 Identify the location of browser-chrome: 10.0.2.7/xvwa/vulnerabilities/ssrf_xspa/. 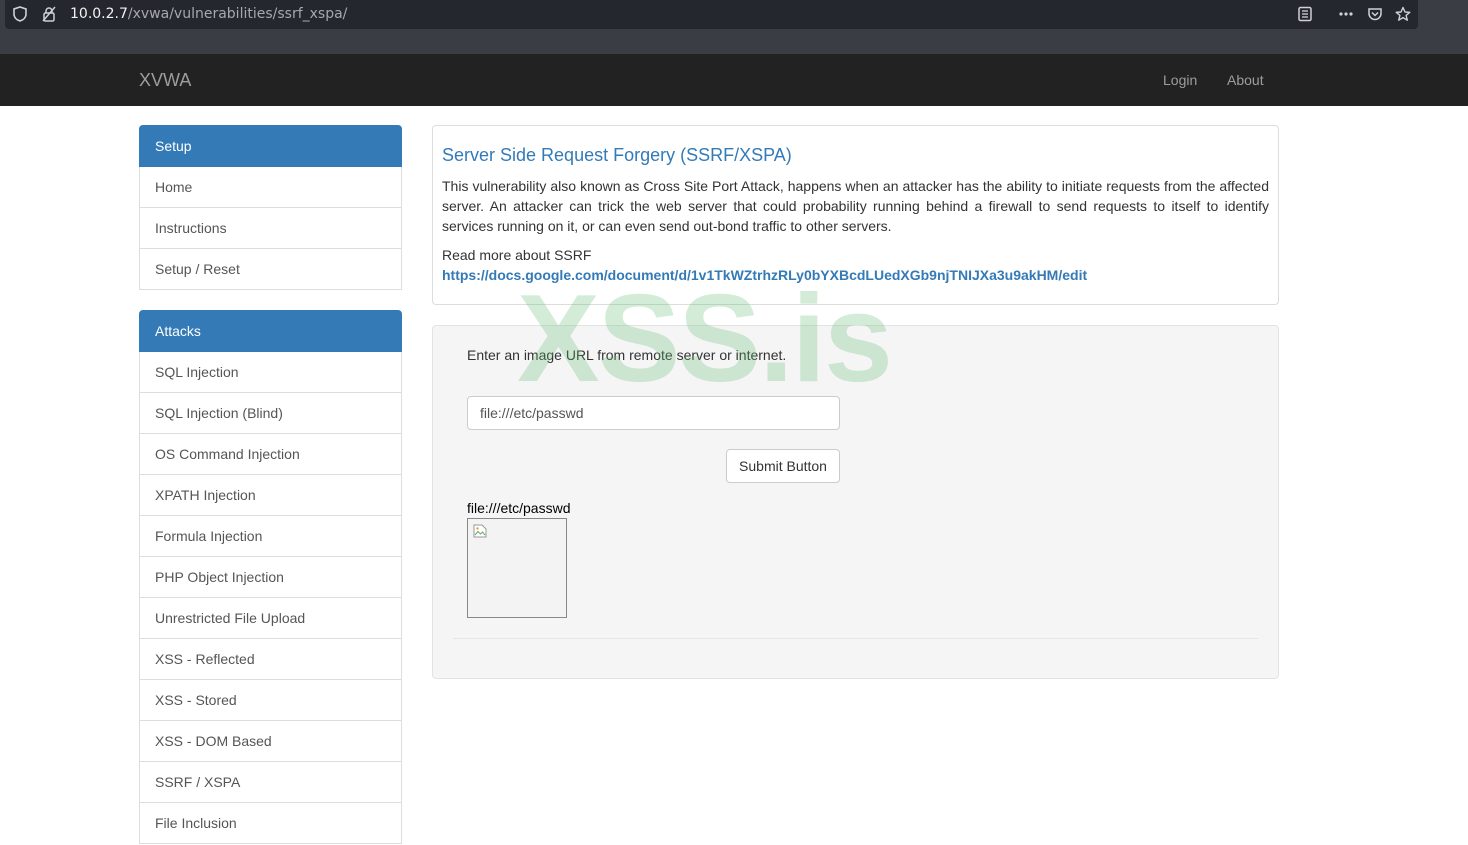
(734, 27).